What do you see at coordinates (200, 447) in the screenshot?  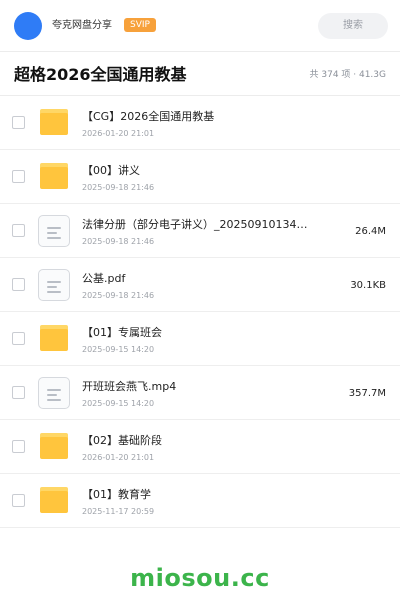 I see `folder-row: 【02】基础阶段 2026-01-20 21:01` at bounding box center [200, 447].